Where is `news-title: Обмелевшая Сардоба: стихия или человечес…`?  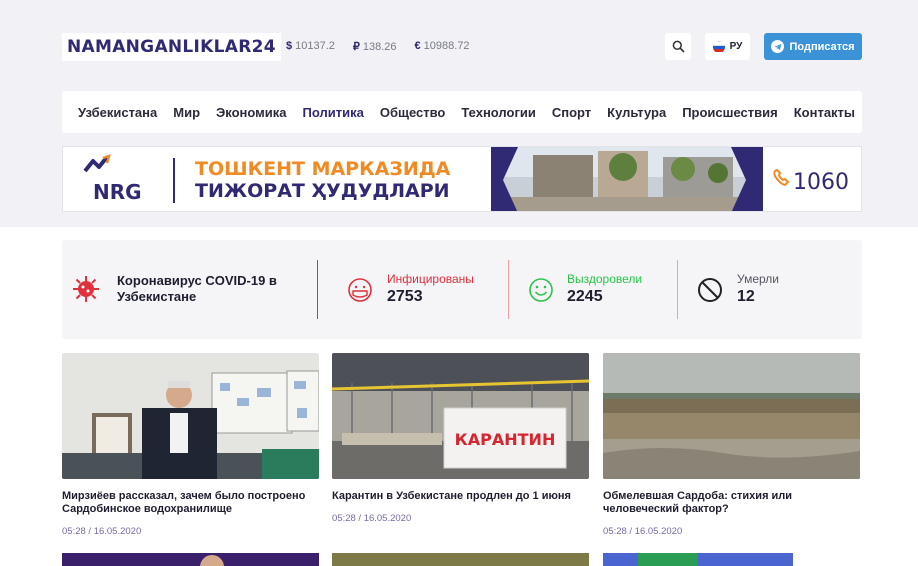 news-title: Обмелевшая Сардоба: стихия или человечес… is located at coordinates (731, 503).